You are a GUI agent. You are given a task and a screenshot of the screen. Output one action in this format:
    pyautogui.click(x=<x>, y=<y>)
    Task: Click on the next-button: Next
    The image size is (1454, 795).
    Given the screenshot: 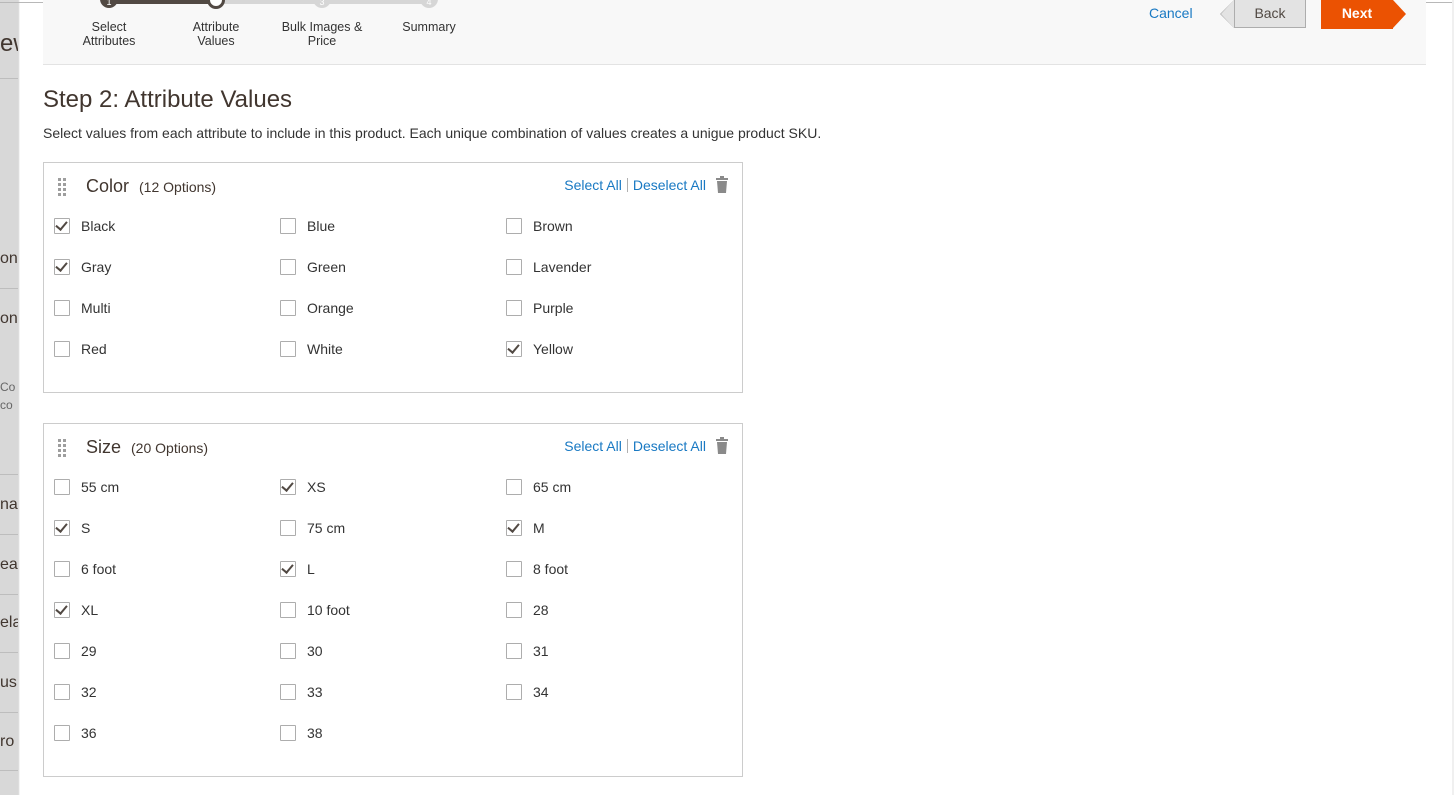 What is the action you would take?
    pyautogui.click(x=1357, y=14)
    